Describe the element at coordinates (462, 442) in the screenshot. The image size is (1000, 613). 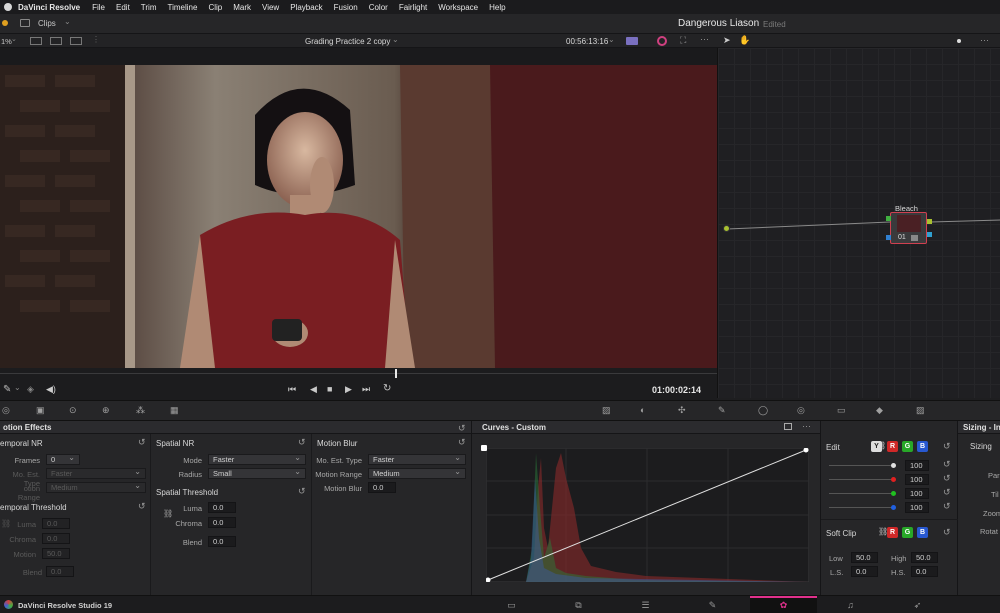
I see `motion-blur-reset-icon: ↺` at that location.